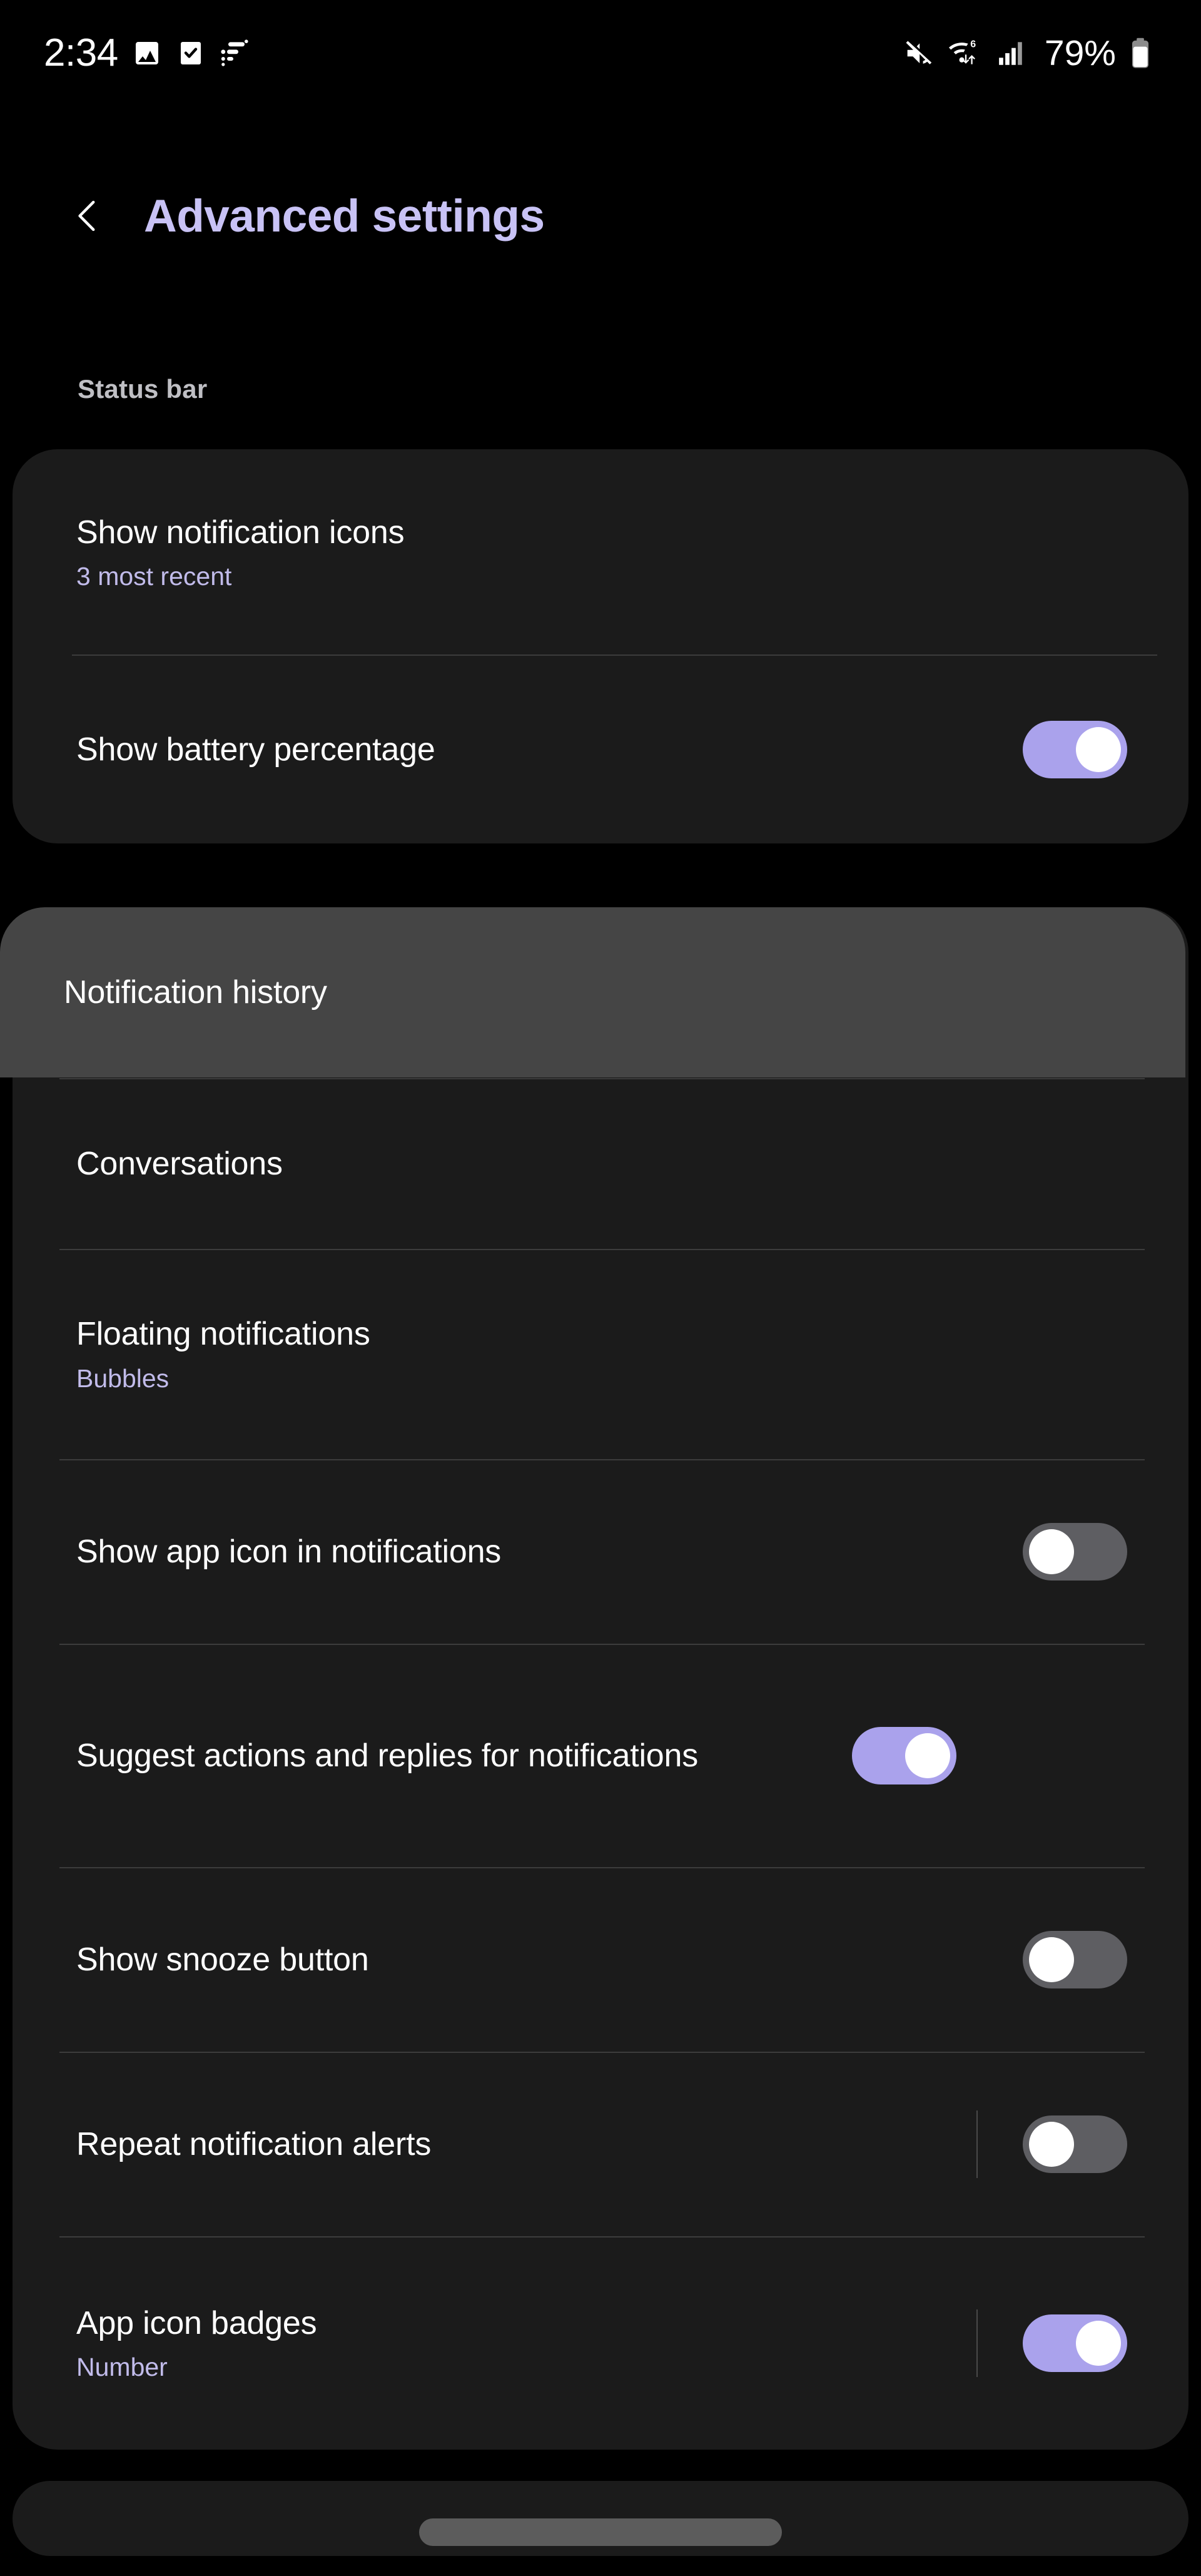  What do you see at coordinates (1075, 2343) in the screenshot?
I see `toggle-app-icon-badges` at bounding box center [1075, 2343].